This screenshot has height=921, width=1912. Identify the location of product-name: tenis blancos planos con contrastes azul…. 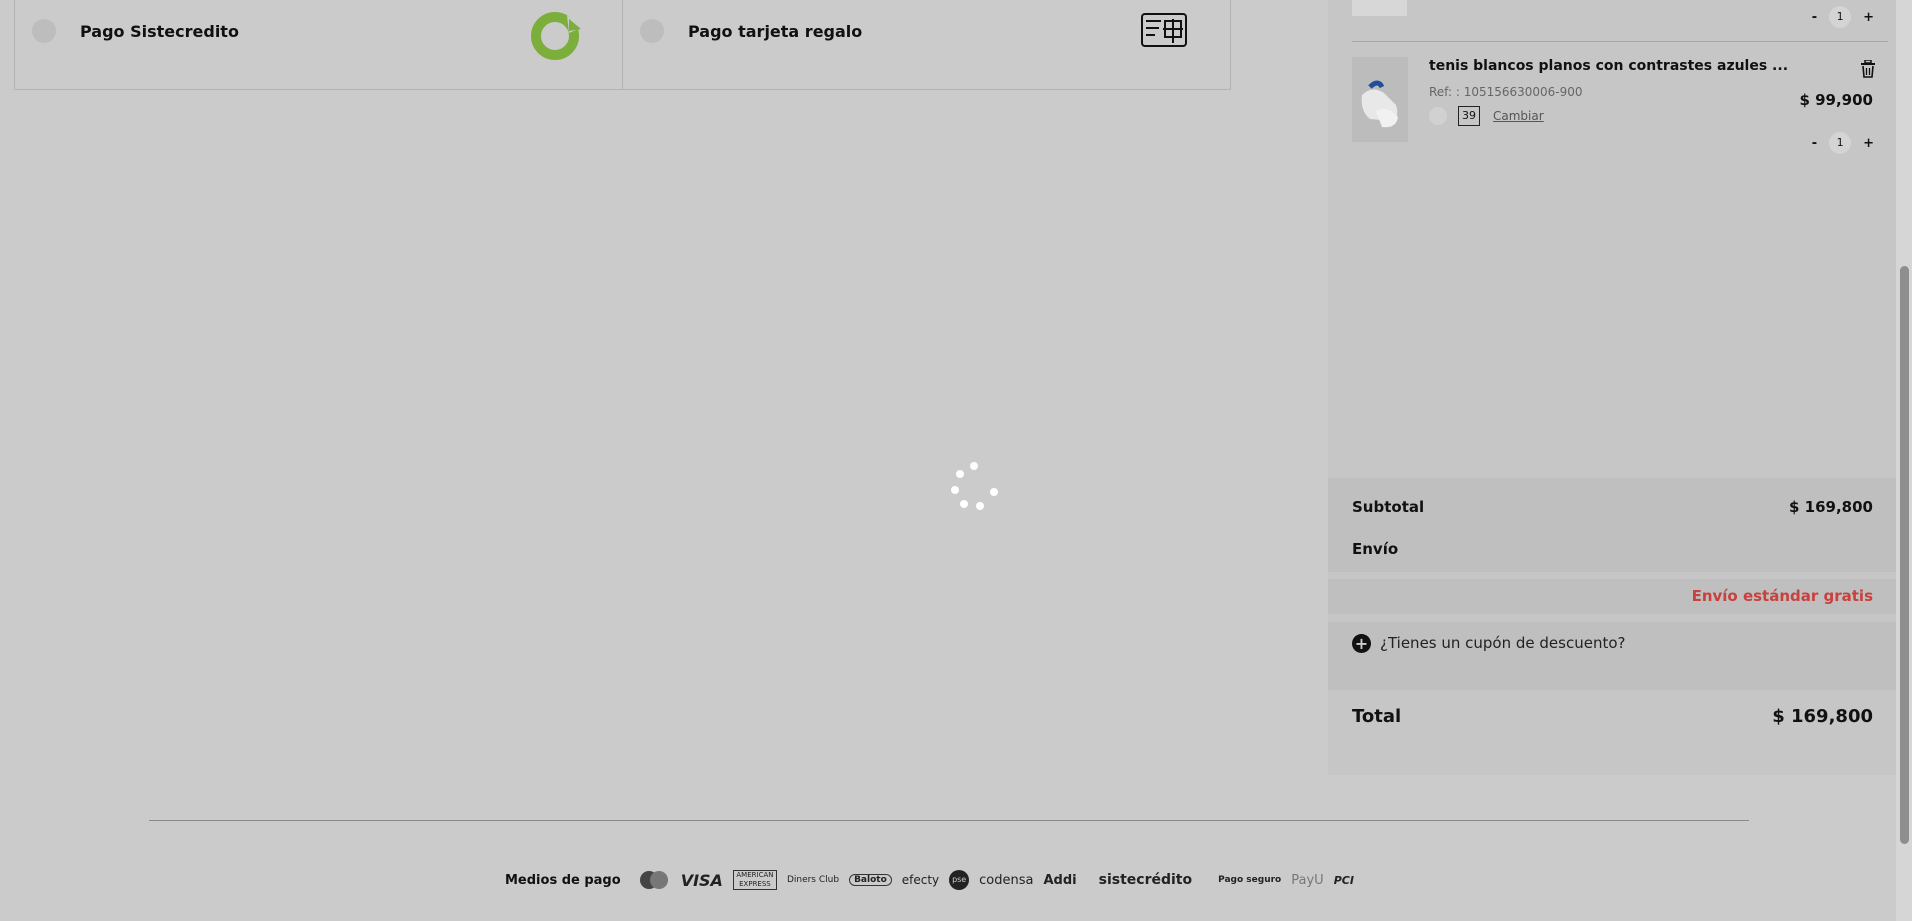
(1608, 66).